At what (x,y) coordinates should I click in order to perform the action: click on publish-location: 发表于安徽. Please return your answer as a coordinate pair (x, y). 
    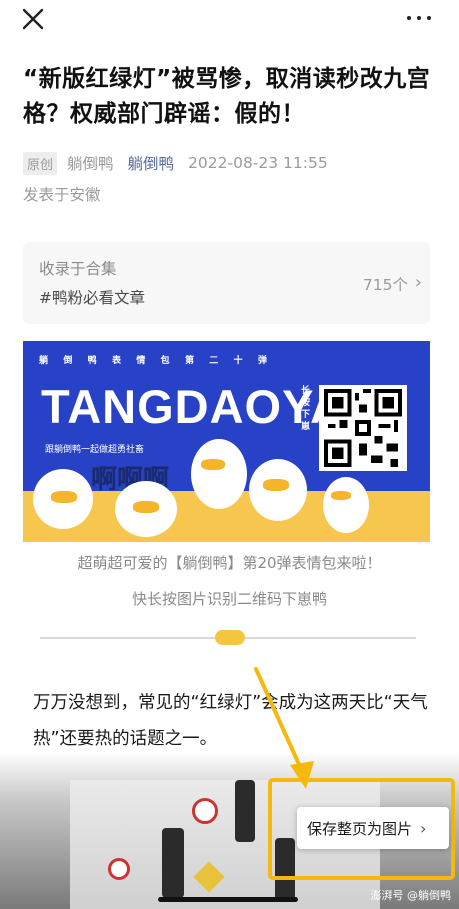
    Looking at the image, I should click on (62, 195).